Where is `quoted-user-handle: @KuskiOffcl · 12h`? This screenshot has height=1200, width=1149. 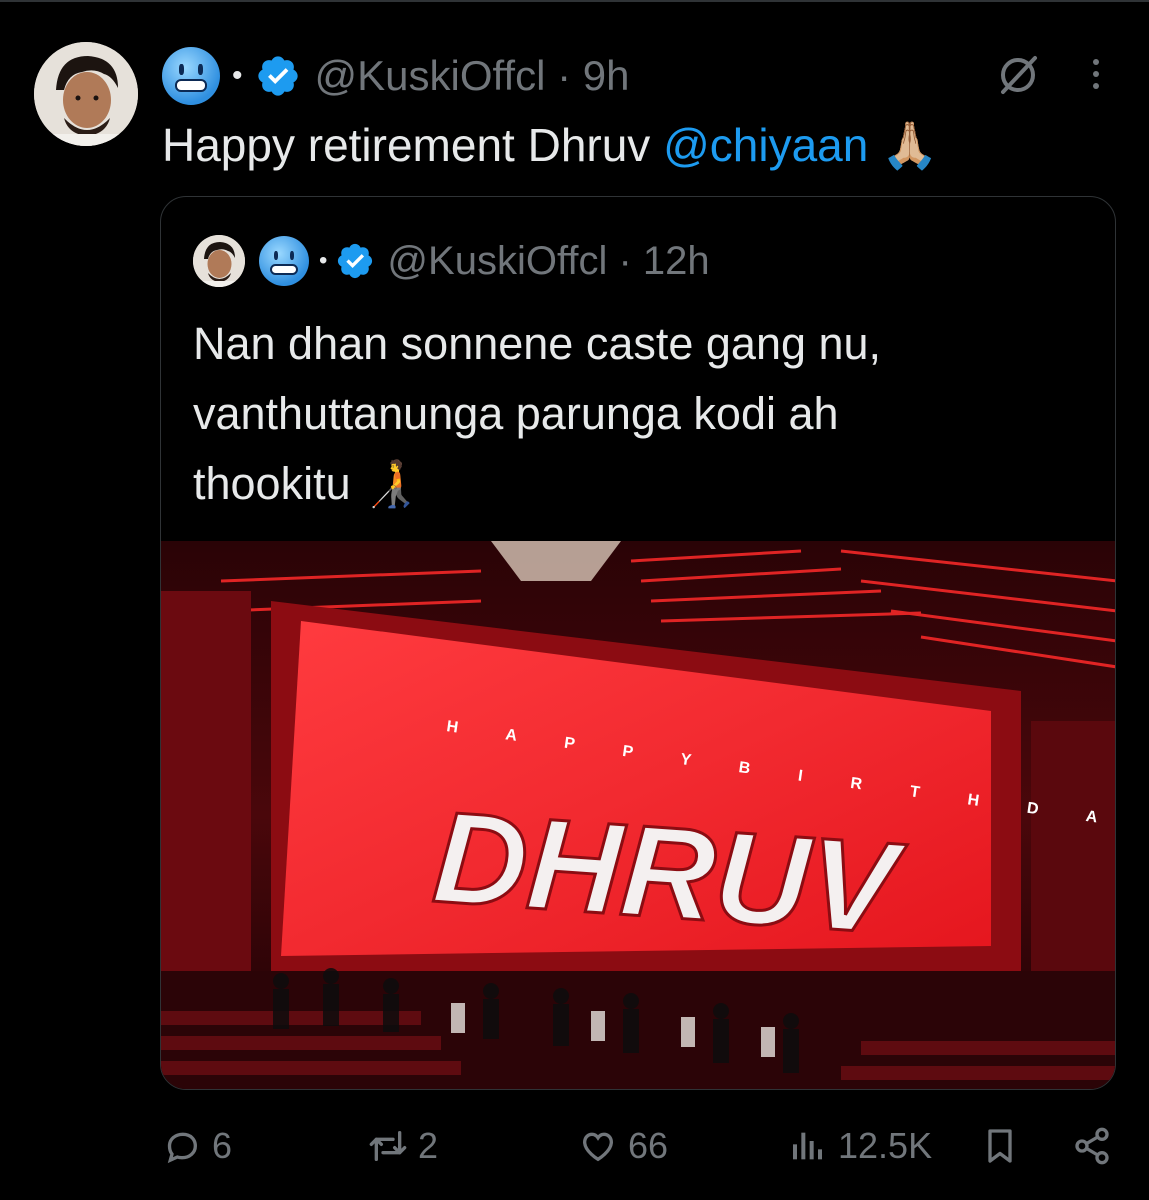
quoted-user-handle: @KuskiOffcl · 12h is located at coordinates (548, 261).